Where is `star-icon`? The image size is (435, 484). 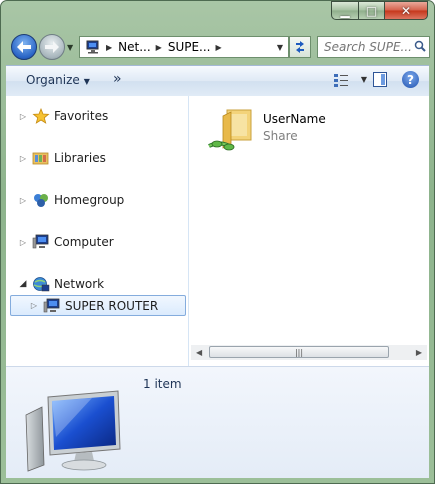 star-icon is located at coordinates (41, 116).